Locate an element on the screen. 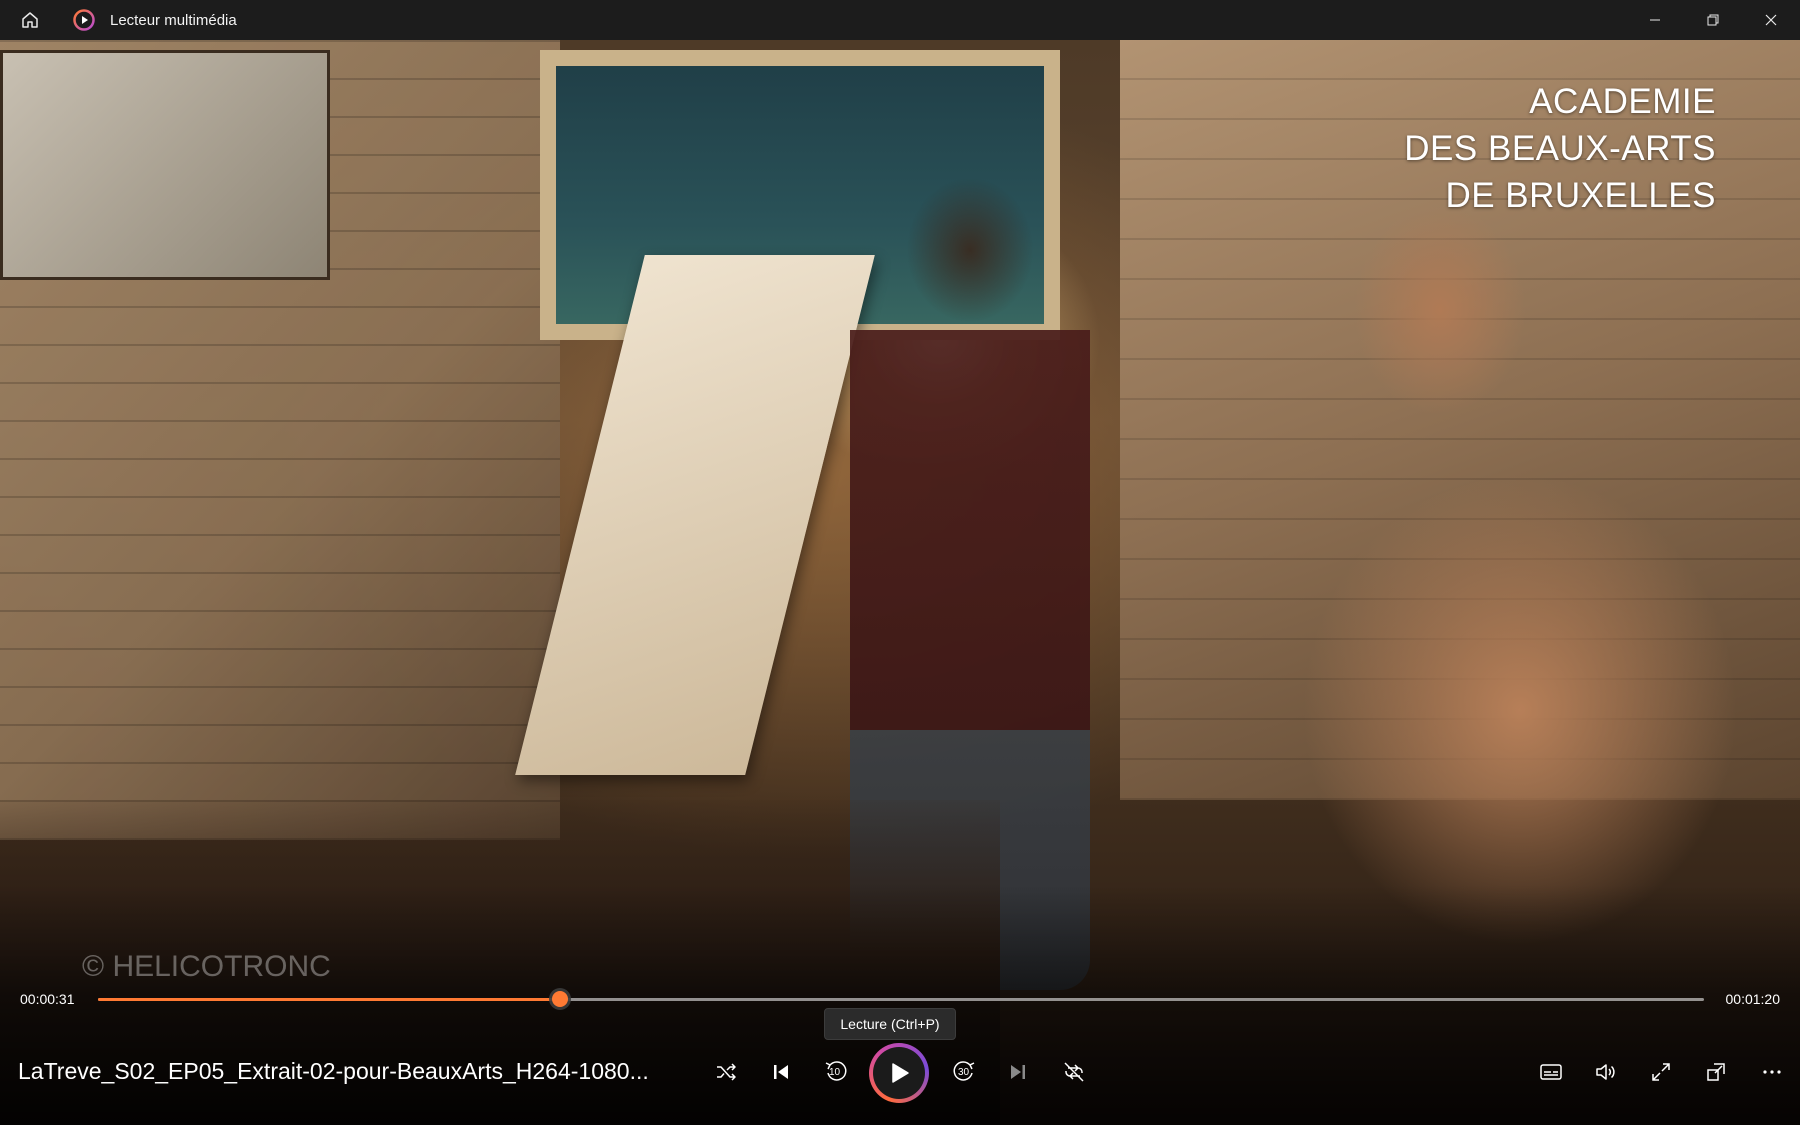 The image size is (1800, 1125). home-button is located at coordinates (30, 20).